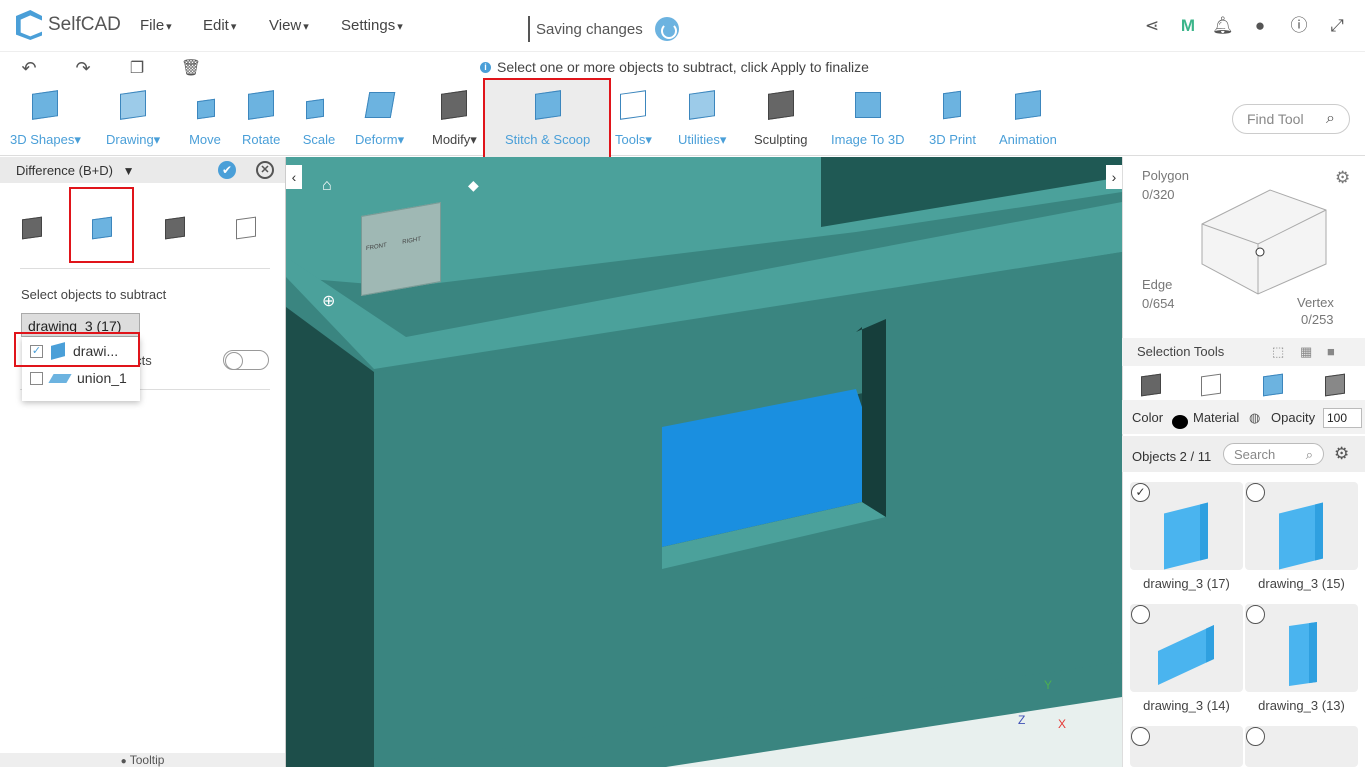 The width and height of the screenshot is (1365, 767). What do you see at coordinates (868, 106) in the screenshot?
I see `image-to-3d-icon` at bounding box center [868, 106].